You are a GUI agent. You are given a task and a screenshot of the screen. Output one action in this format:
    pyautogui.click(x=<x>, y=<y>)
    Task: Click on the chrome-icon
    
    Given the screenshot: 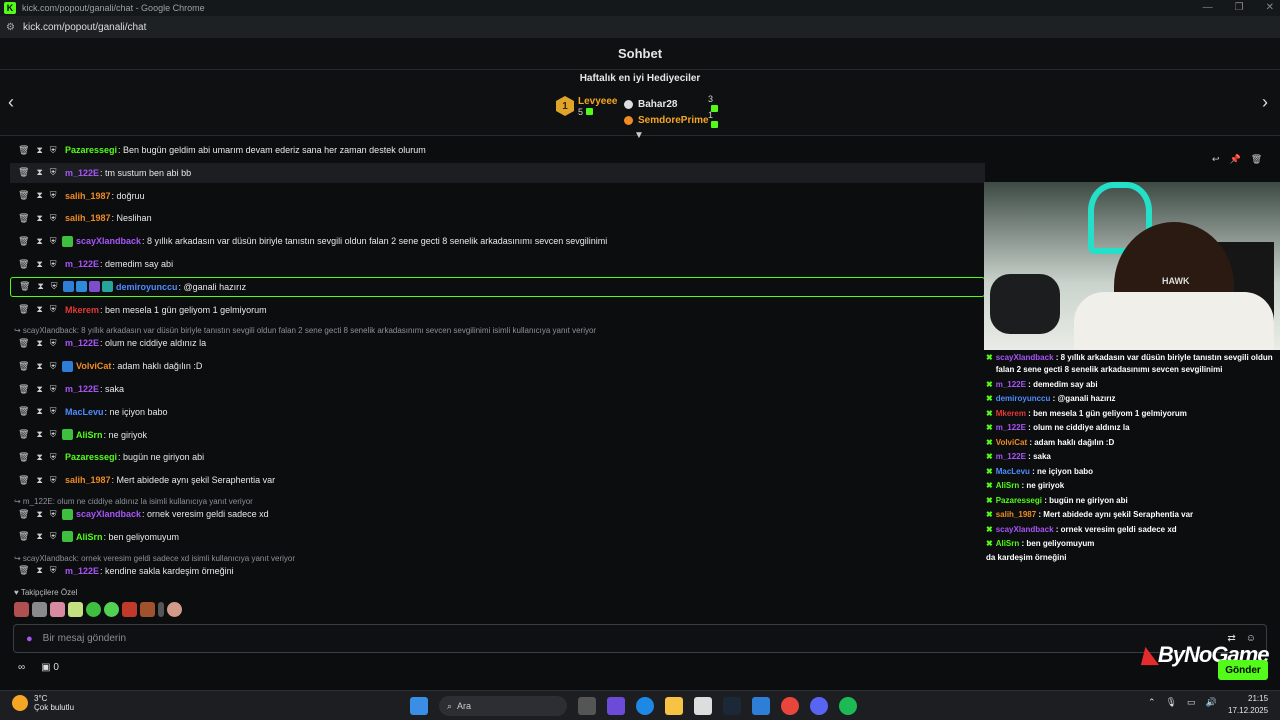 What is the action you would take?
    pyautogui.click(x=790, y=706)
    